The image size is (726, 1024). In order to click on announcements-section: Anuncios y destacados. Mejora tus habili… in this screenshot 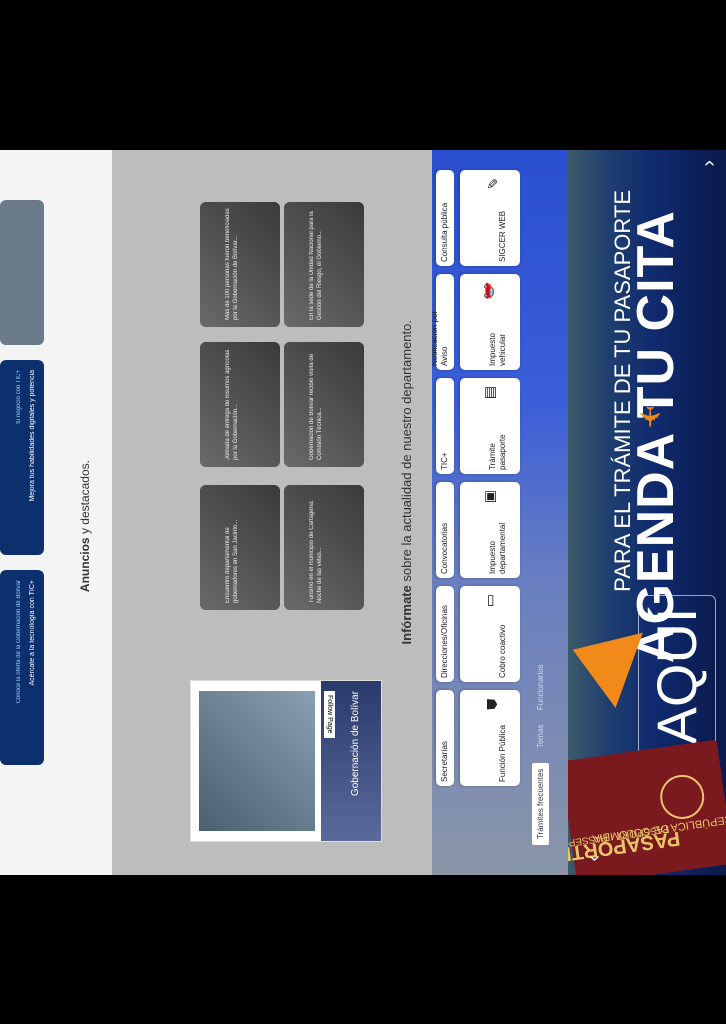, I will do `click(56, 512)`.